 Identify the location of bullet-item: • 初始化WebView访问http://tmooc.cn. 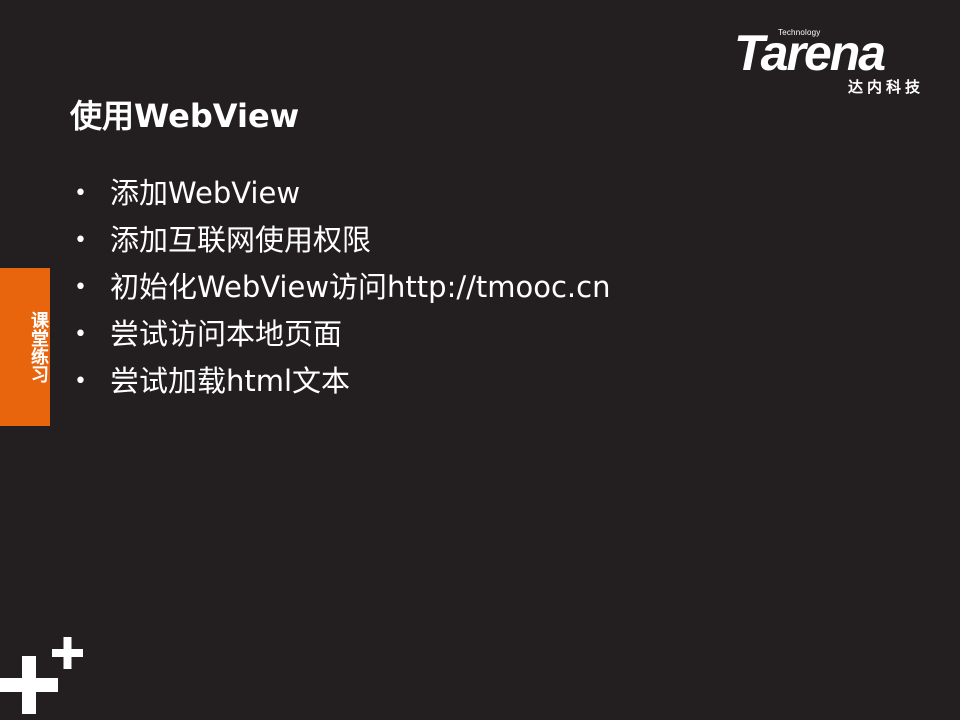
(341, 287).